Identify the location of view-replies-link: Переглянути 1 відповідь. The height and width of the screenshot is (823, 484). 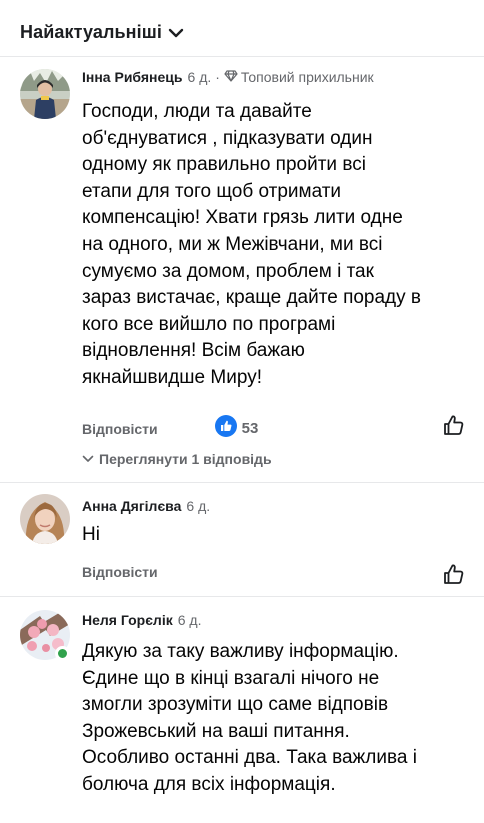
(177, 459).